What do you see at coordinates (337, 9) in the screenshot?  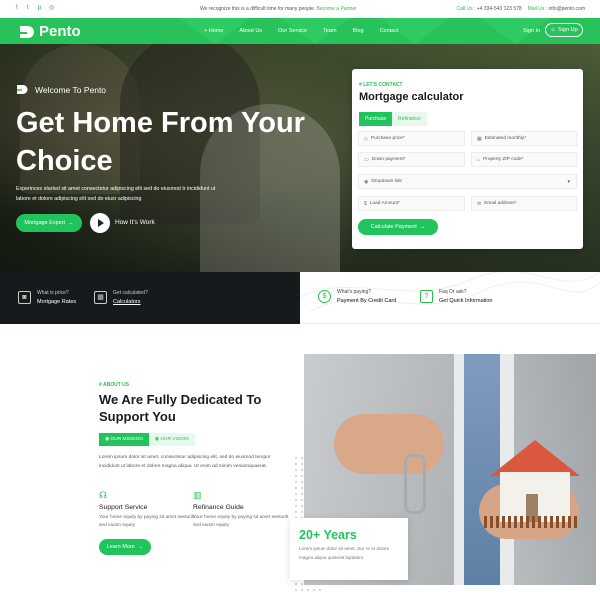 I see `become-partner-link: Become a Partner` at bounding box center [337, 9].